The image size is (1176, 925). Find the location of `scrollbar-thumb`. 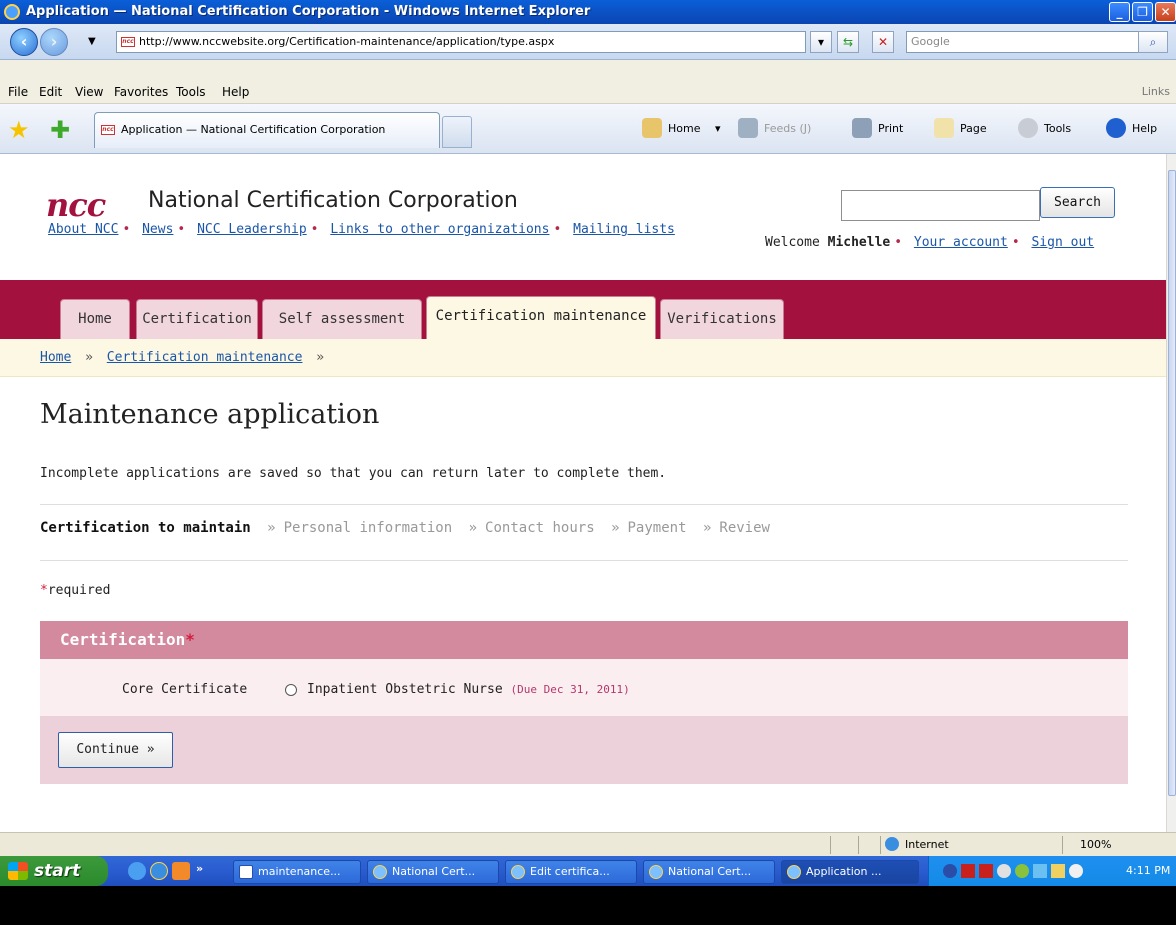

scrollbar-thumb is located at coordinates (1172, 483).